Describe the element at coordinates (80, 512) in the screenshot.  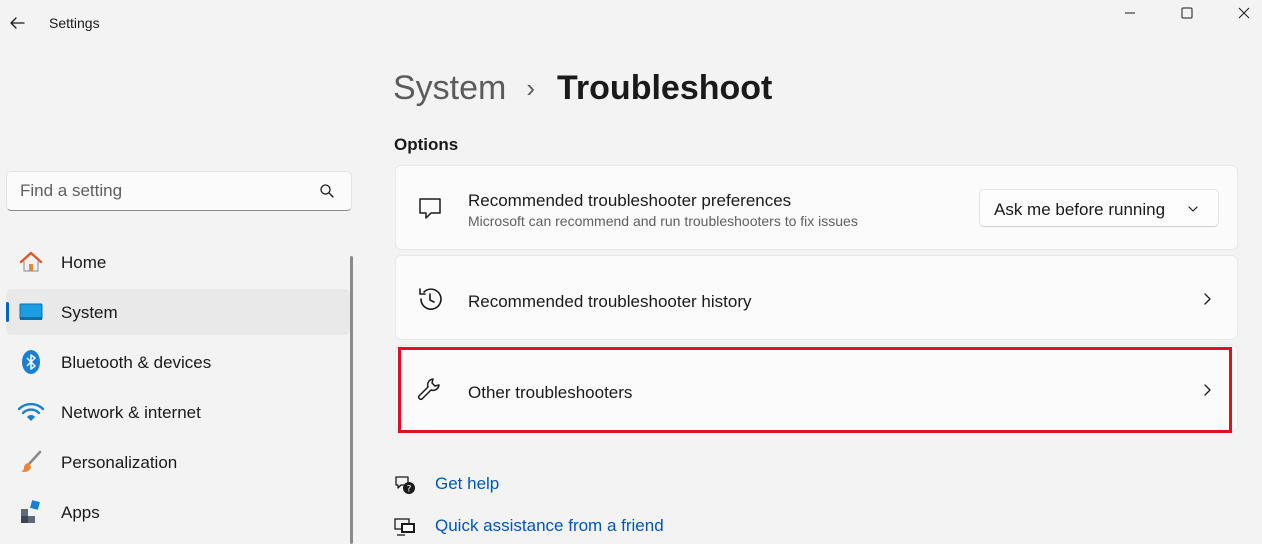
I see `sidebar-item-label: Apps` at that location.